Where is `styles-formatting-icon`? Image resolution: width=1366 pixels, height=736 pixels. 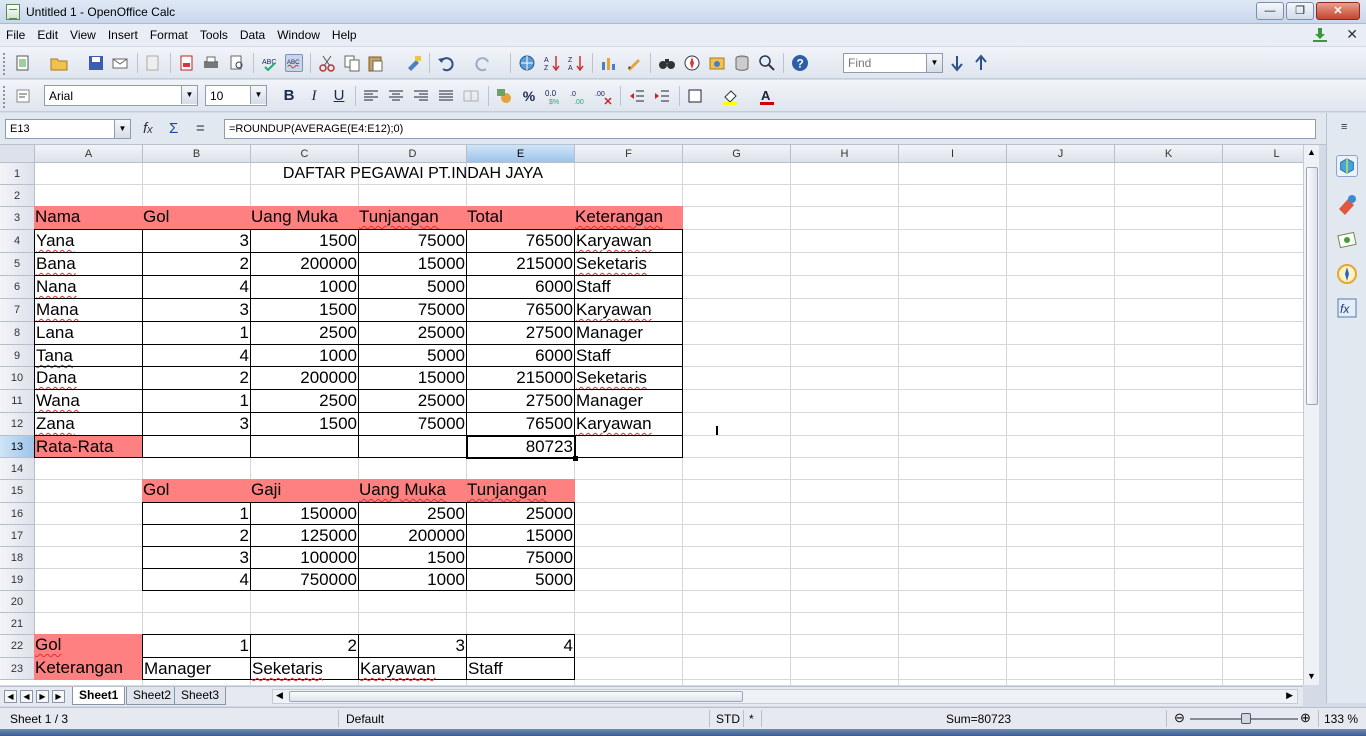
styles-formatting-icon is located at coordinates (23, 96).